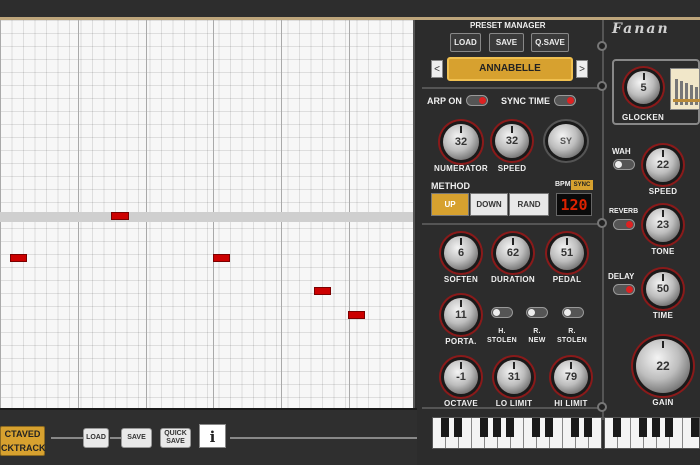 Image resolution: width=700 pixels, height=465 pixels. What do you see at coordinates (175, 441) in the screenshot?
I see `quick-save-line2: SAVE` at bounding box center [175, 441].